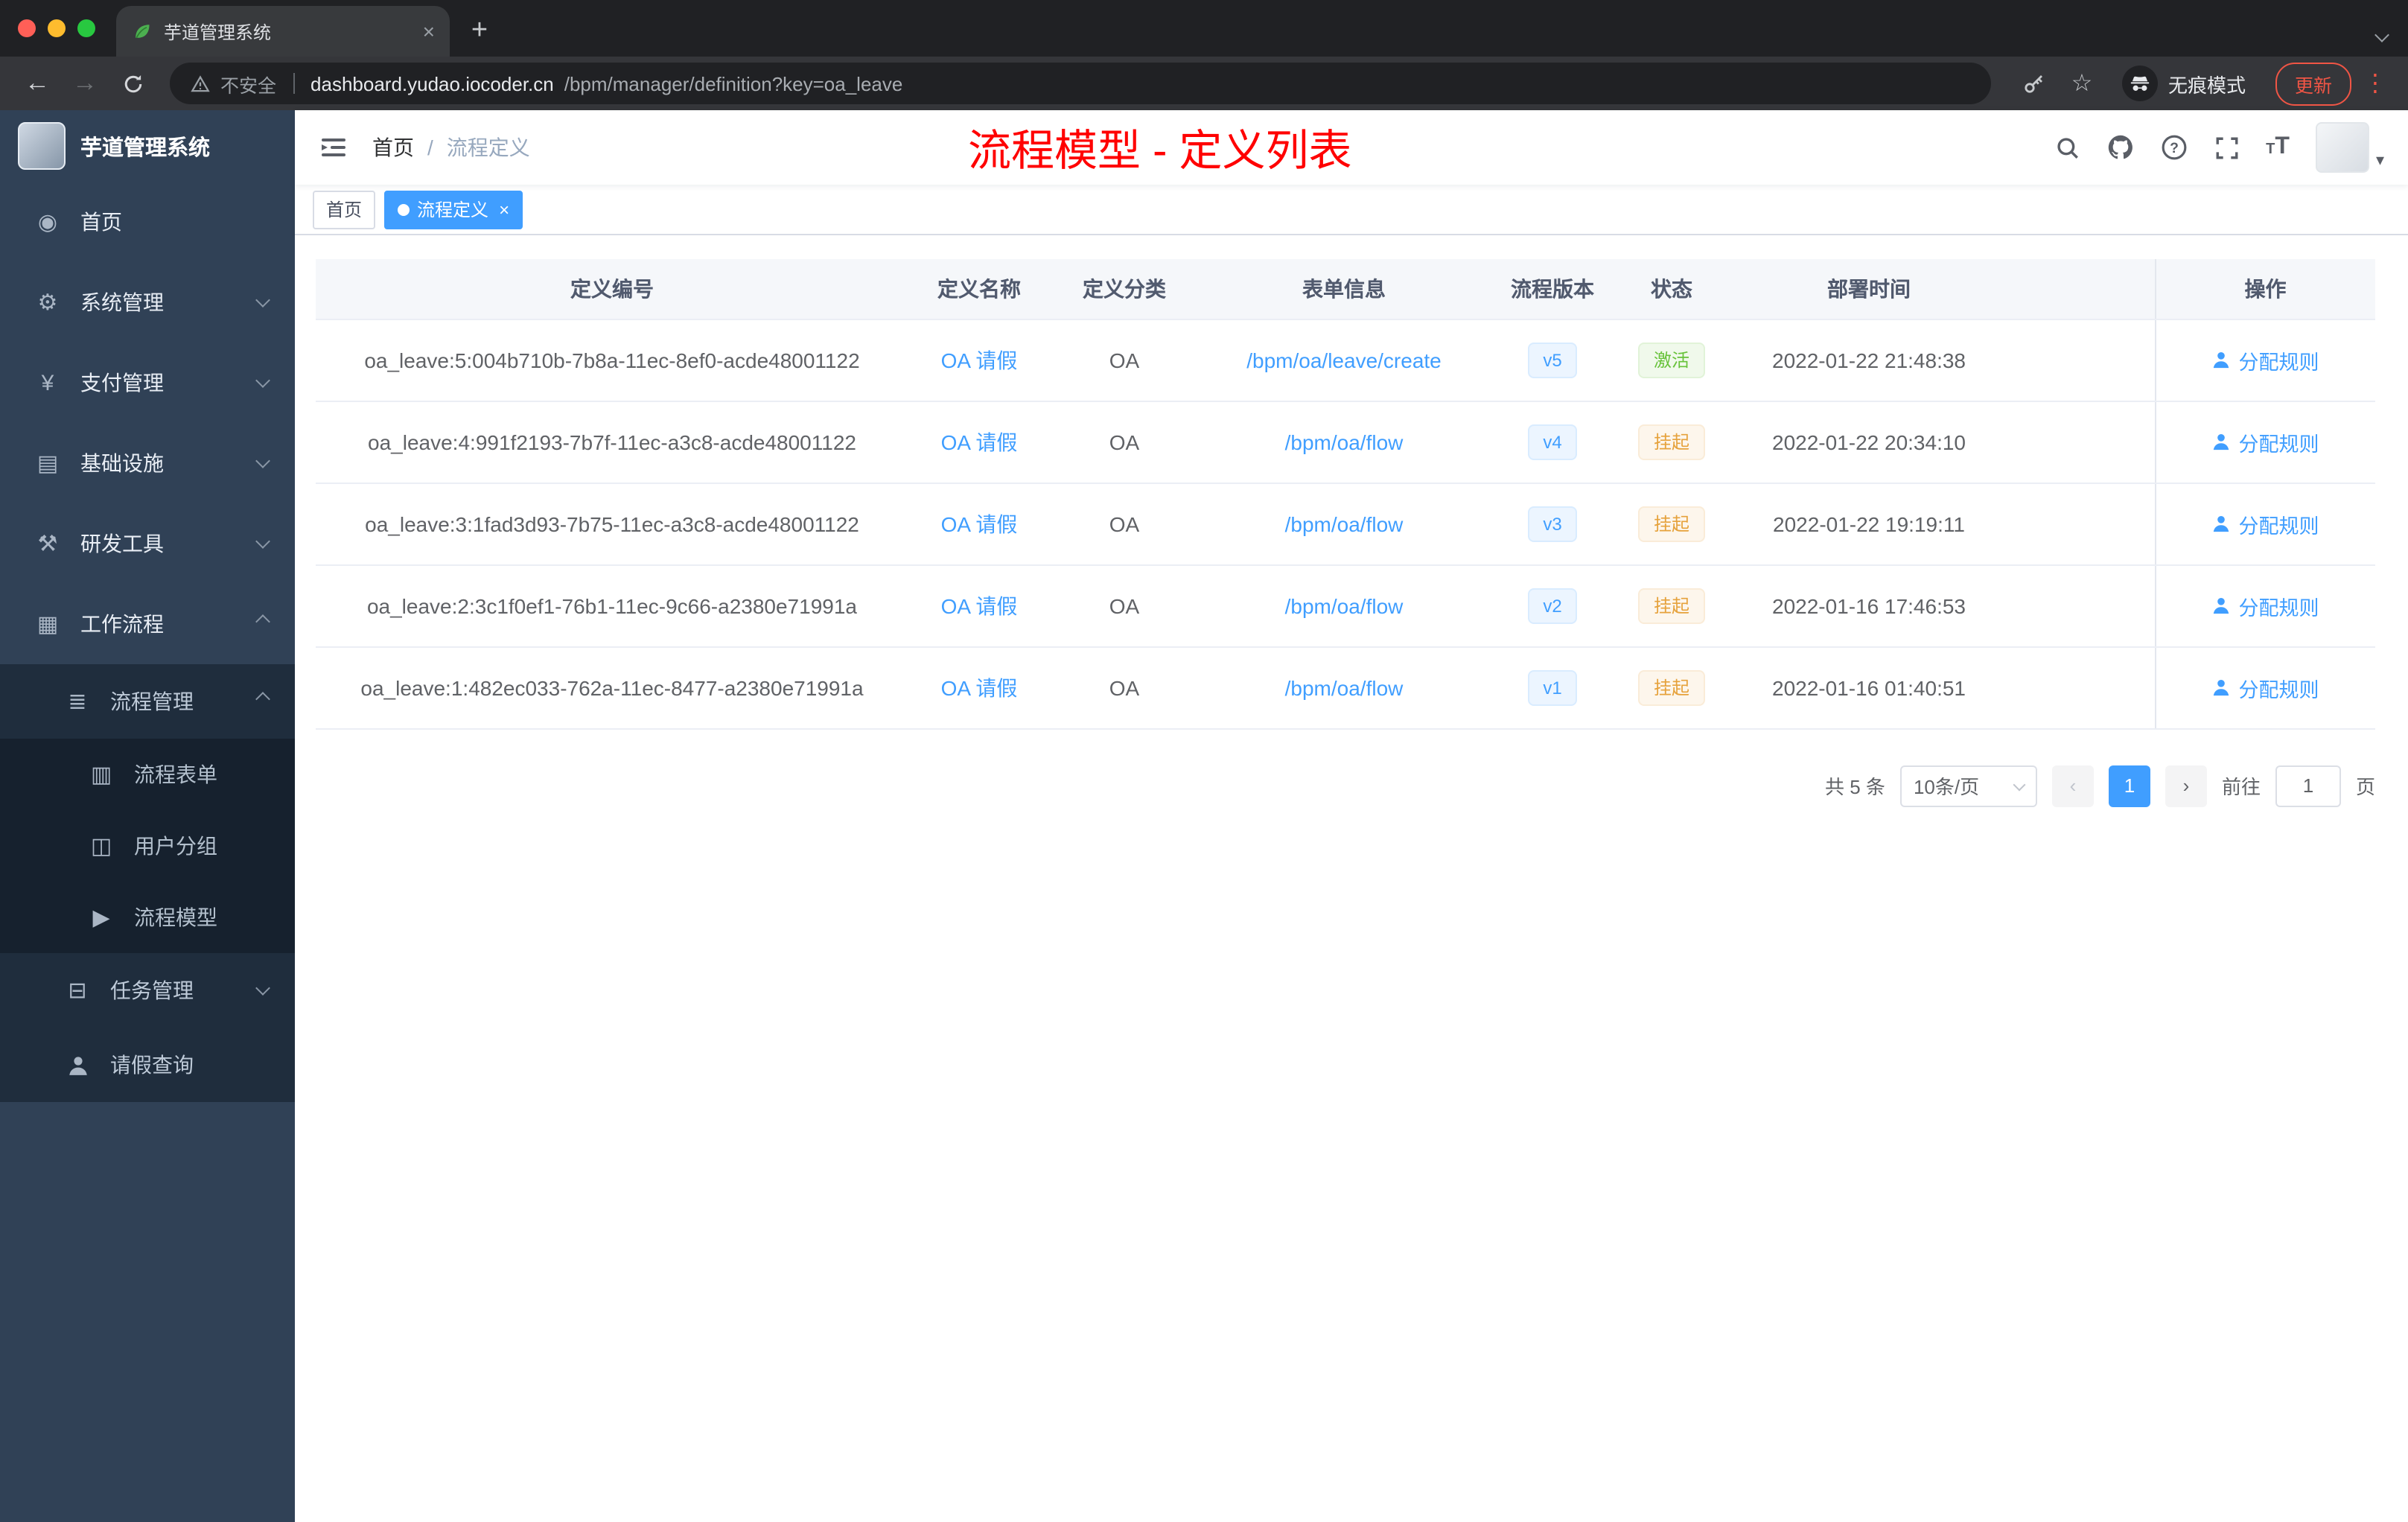  What do you see at coordinates (1868, 442) in the screenshot?
I see `deploy-time: 2022-01-22 20:34:10` at bounding box center [1868, 442].